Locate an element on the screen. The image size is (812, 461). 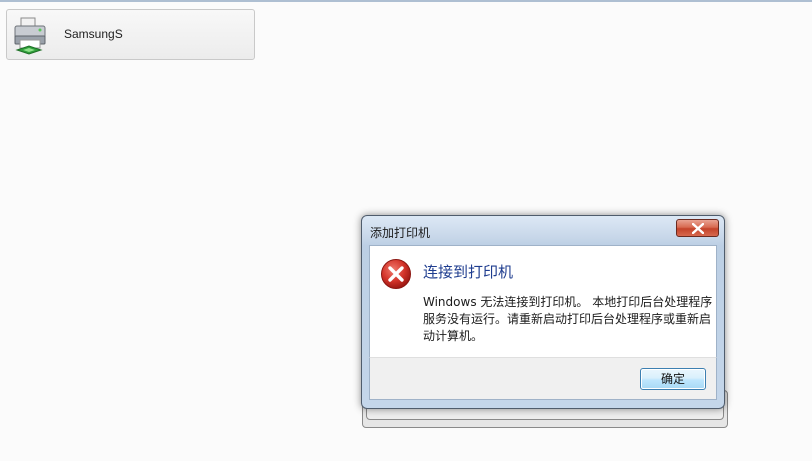
close-button is located at coordinates (697, 228).